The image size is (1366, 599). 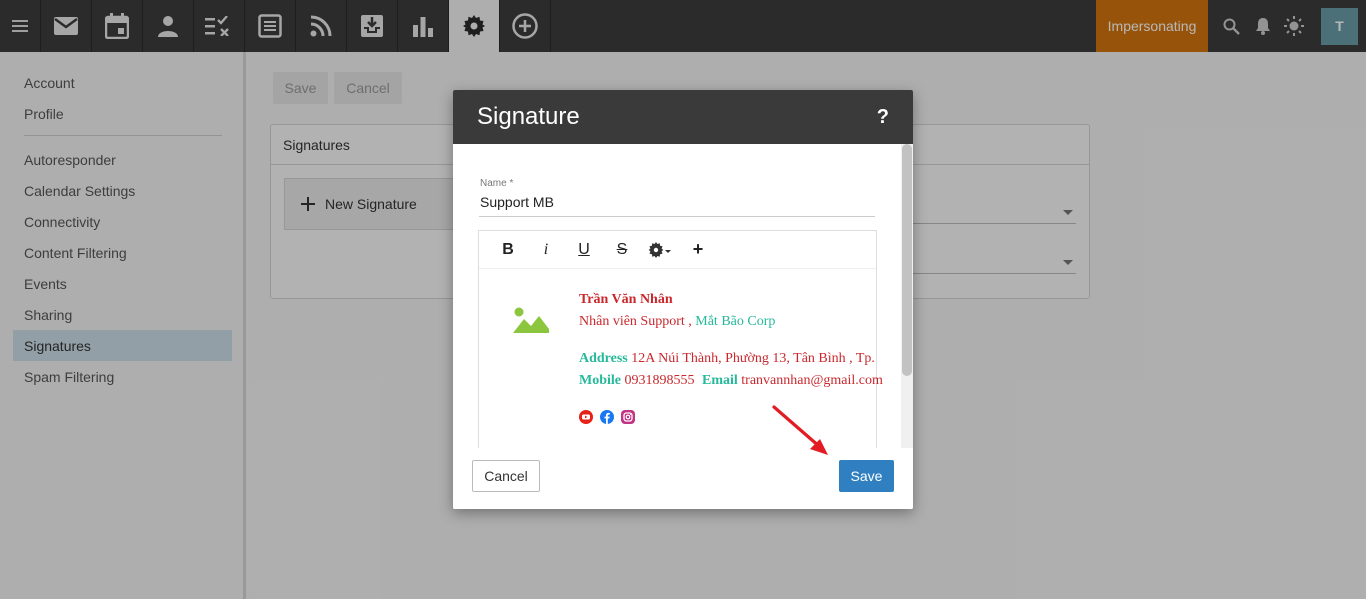 I want to click on dialog-cancel-button: Cancel, so click(x=506, y=476).